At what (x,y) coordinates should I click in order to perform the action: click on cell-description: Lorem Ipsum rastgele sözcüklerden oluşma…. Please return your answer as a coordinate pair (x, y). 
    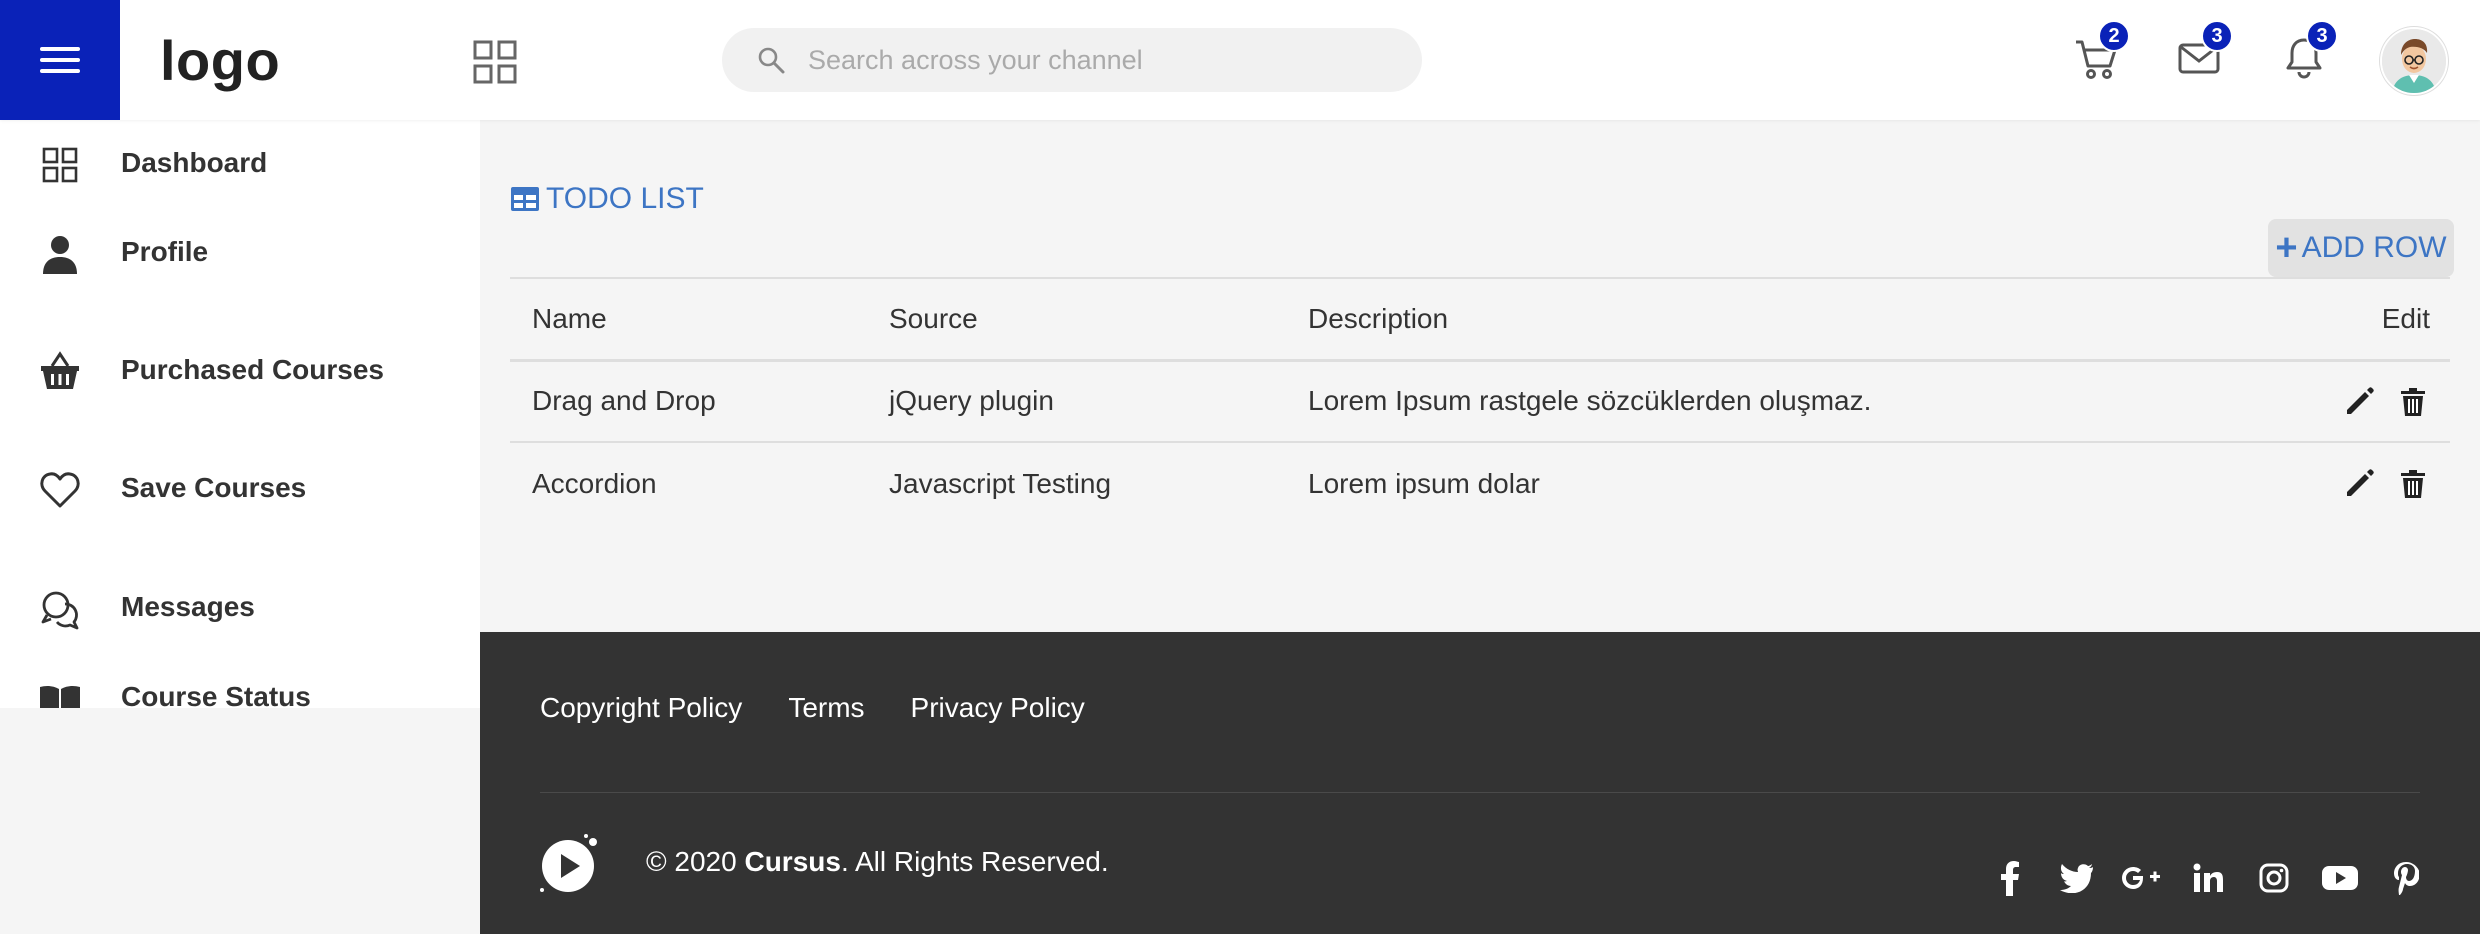
    Looking at the image, I should click on (1590, 401).